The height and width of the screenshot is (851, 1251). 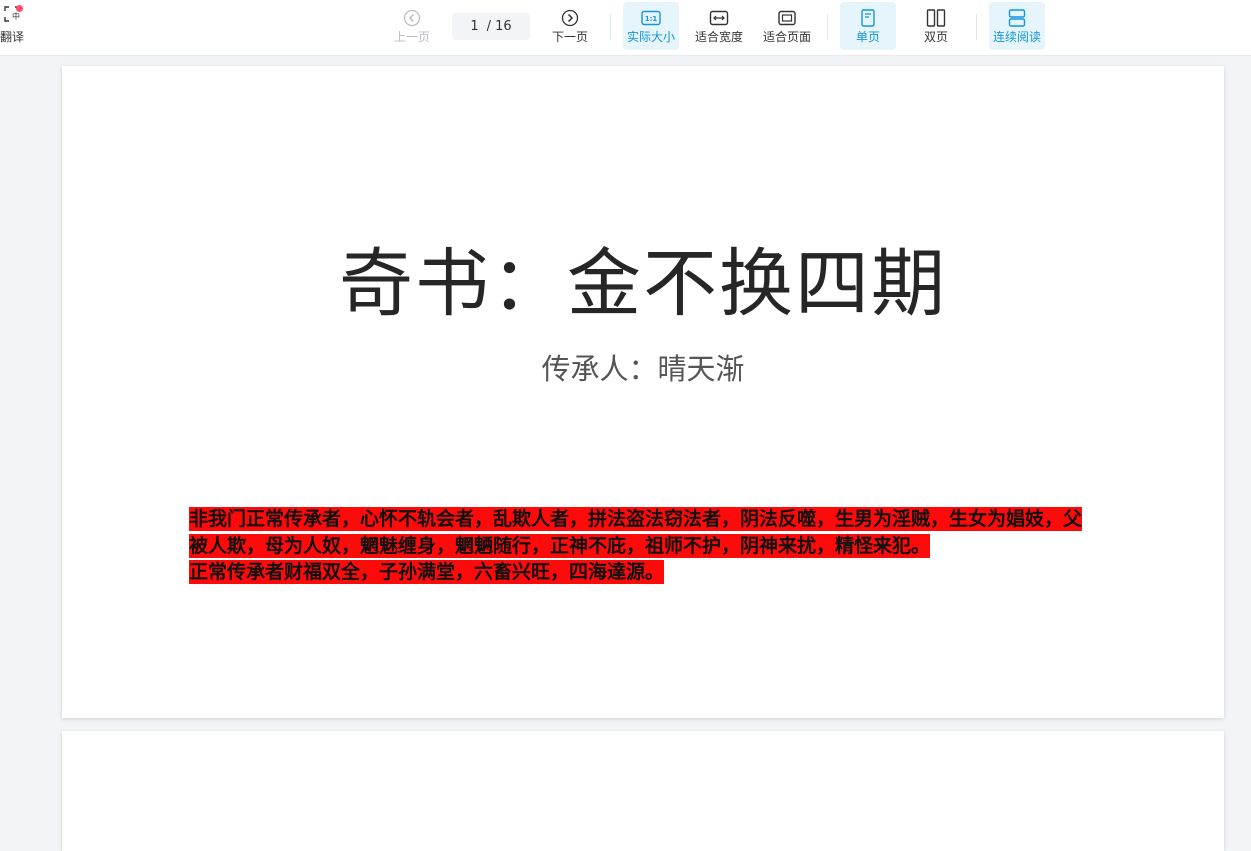 I want to click on fit-width-icon, so click(x=719, y=18).